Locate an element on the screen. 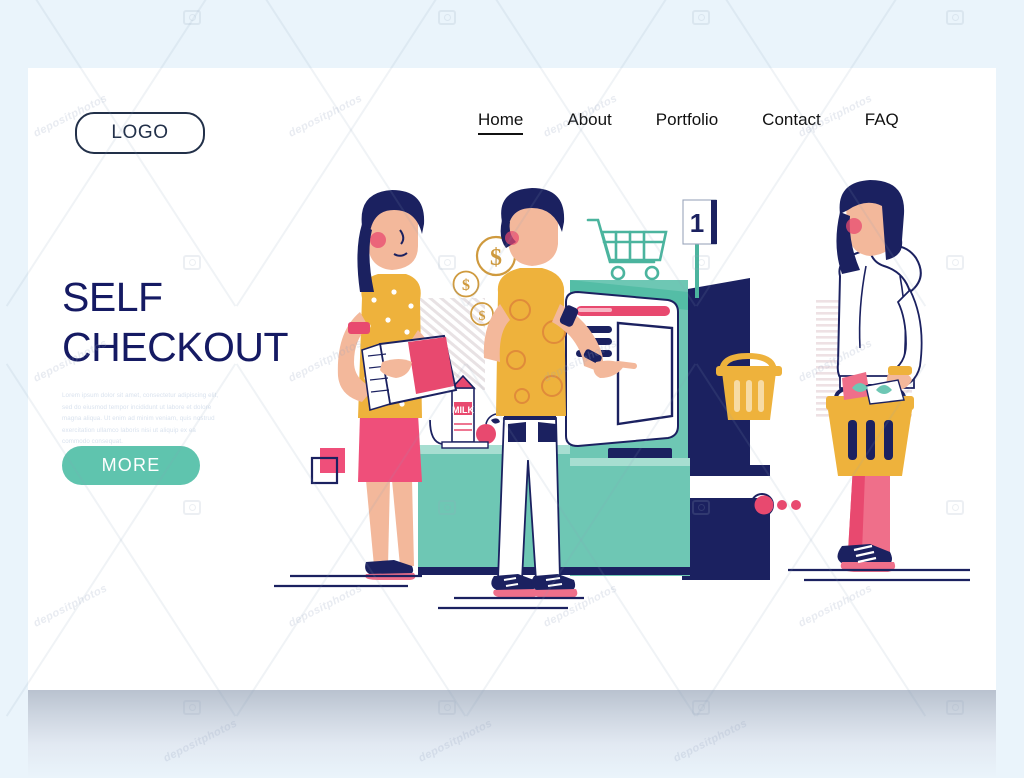  kiosk-navy-body is located at coordinates (730, 429).